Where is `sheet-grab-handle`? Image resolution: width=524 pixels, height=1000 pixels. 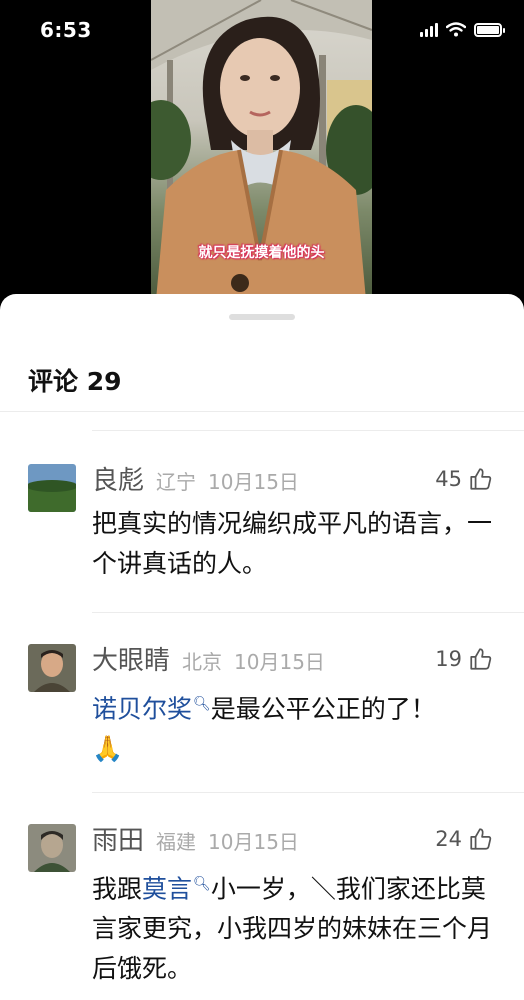
sheet-grab-handle is located at coordinates (262, 317).